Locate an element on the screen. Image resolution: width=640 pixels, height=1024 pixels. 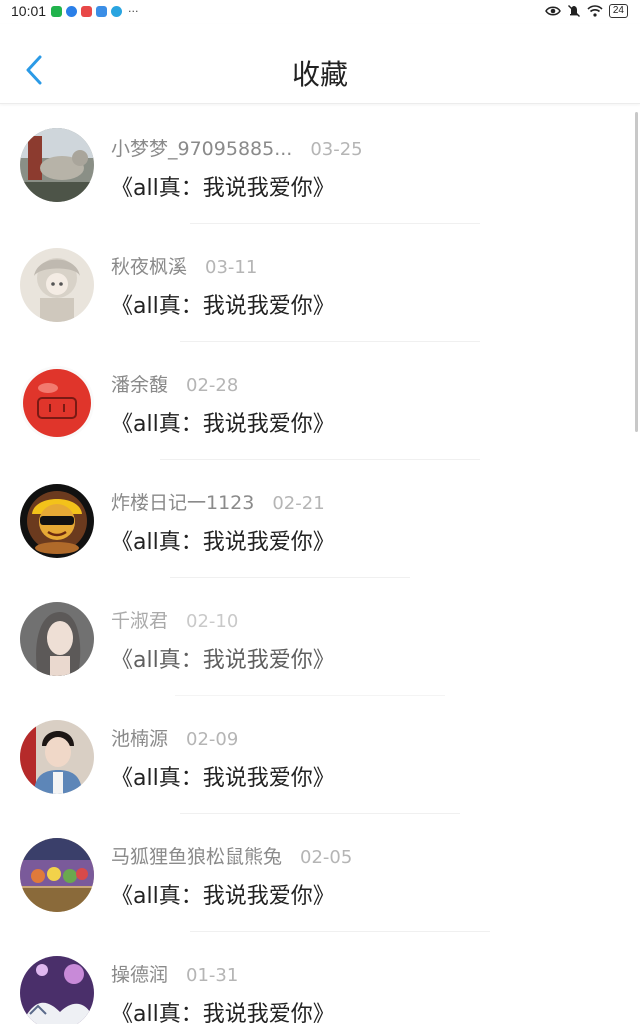
date: 03-25 is located at coordinates (336, 149).